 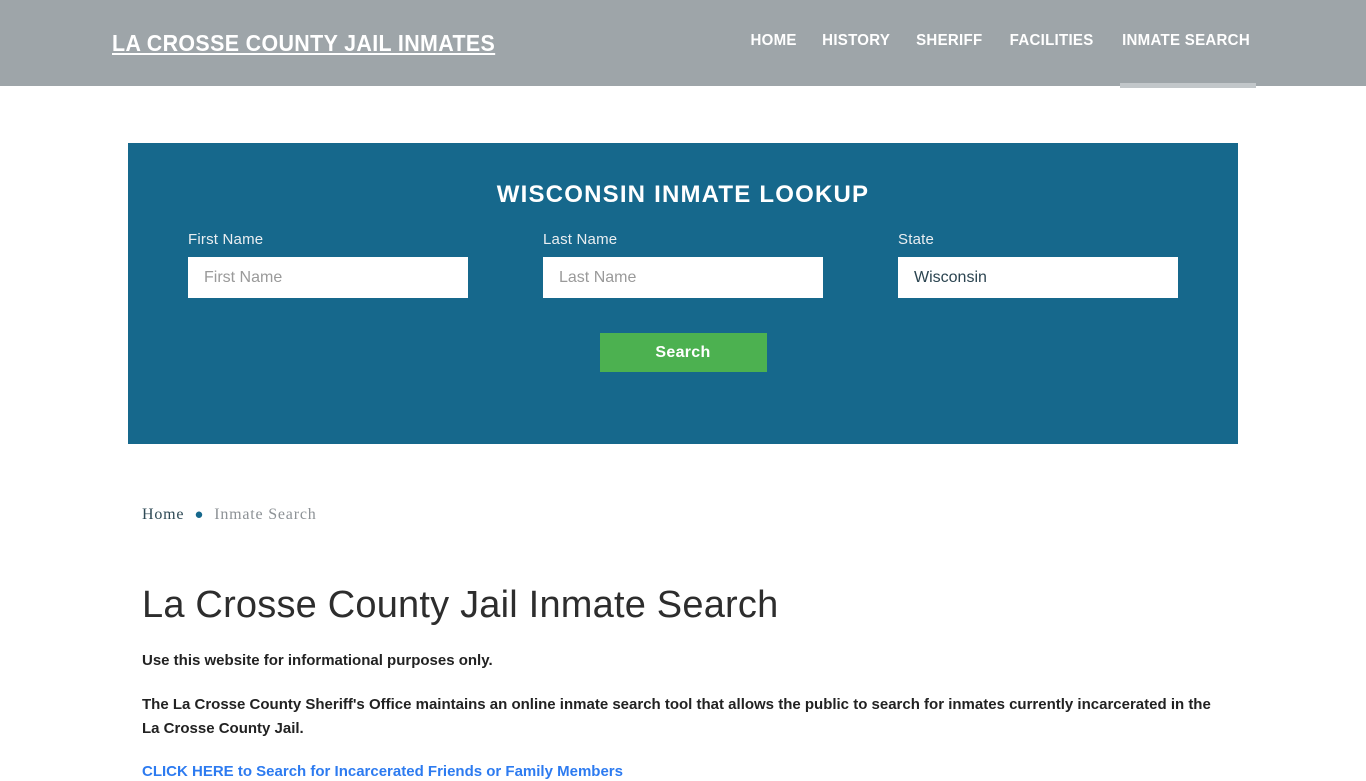 I want to click on search-button-wrapper: Search, so click(x=683, y=352).